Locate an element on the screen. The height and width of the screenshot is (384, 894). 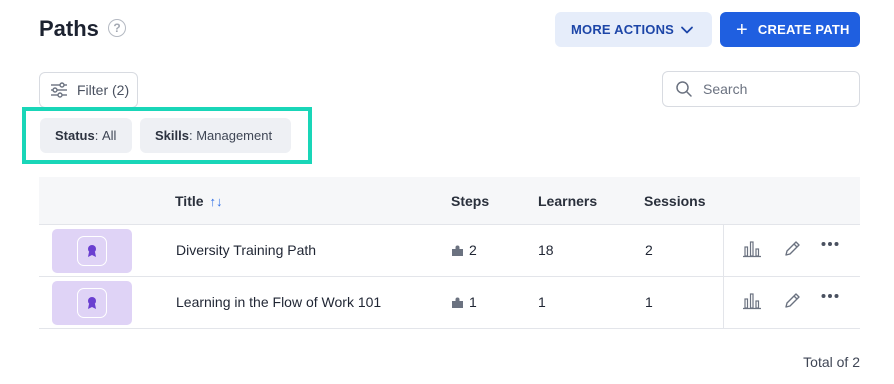
more-actions-button: MORE ACTIONS is located at coordinates (633, 29).